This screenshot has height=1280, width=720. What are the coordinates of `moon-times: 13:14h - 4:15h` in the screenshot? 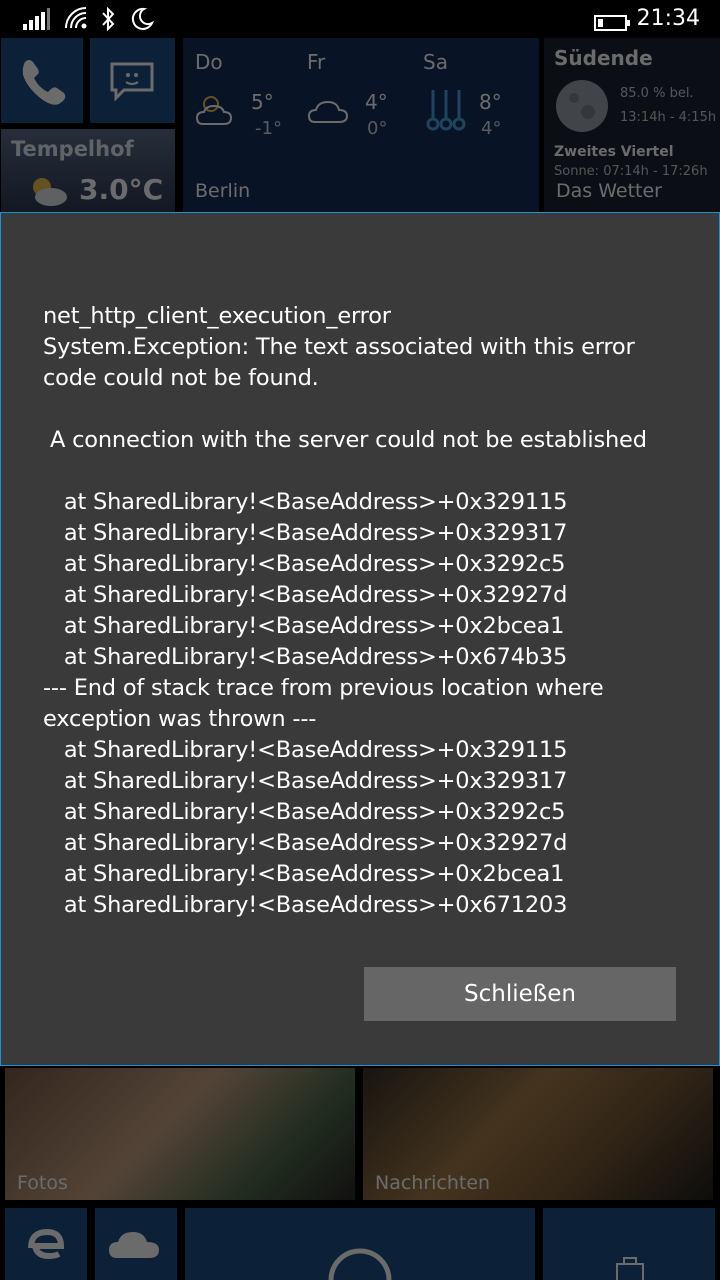 It's located at (668, 117).